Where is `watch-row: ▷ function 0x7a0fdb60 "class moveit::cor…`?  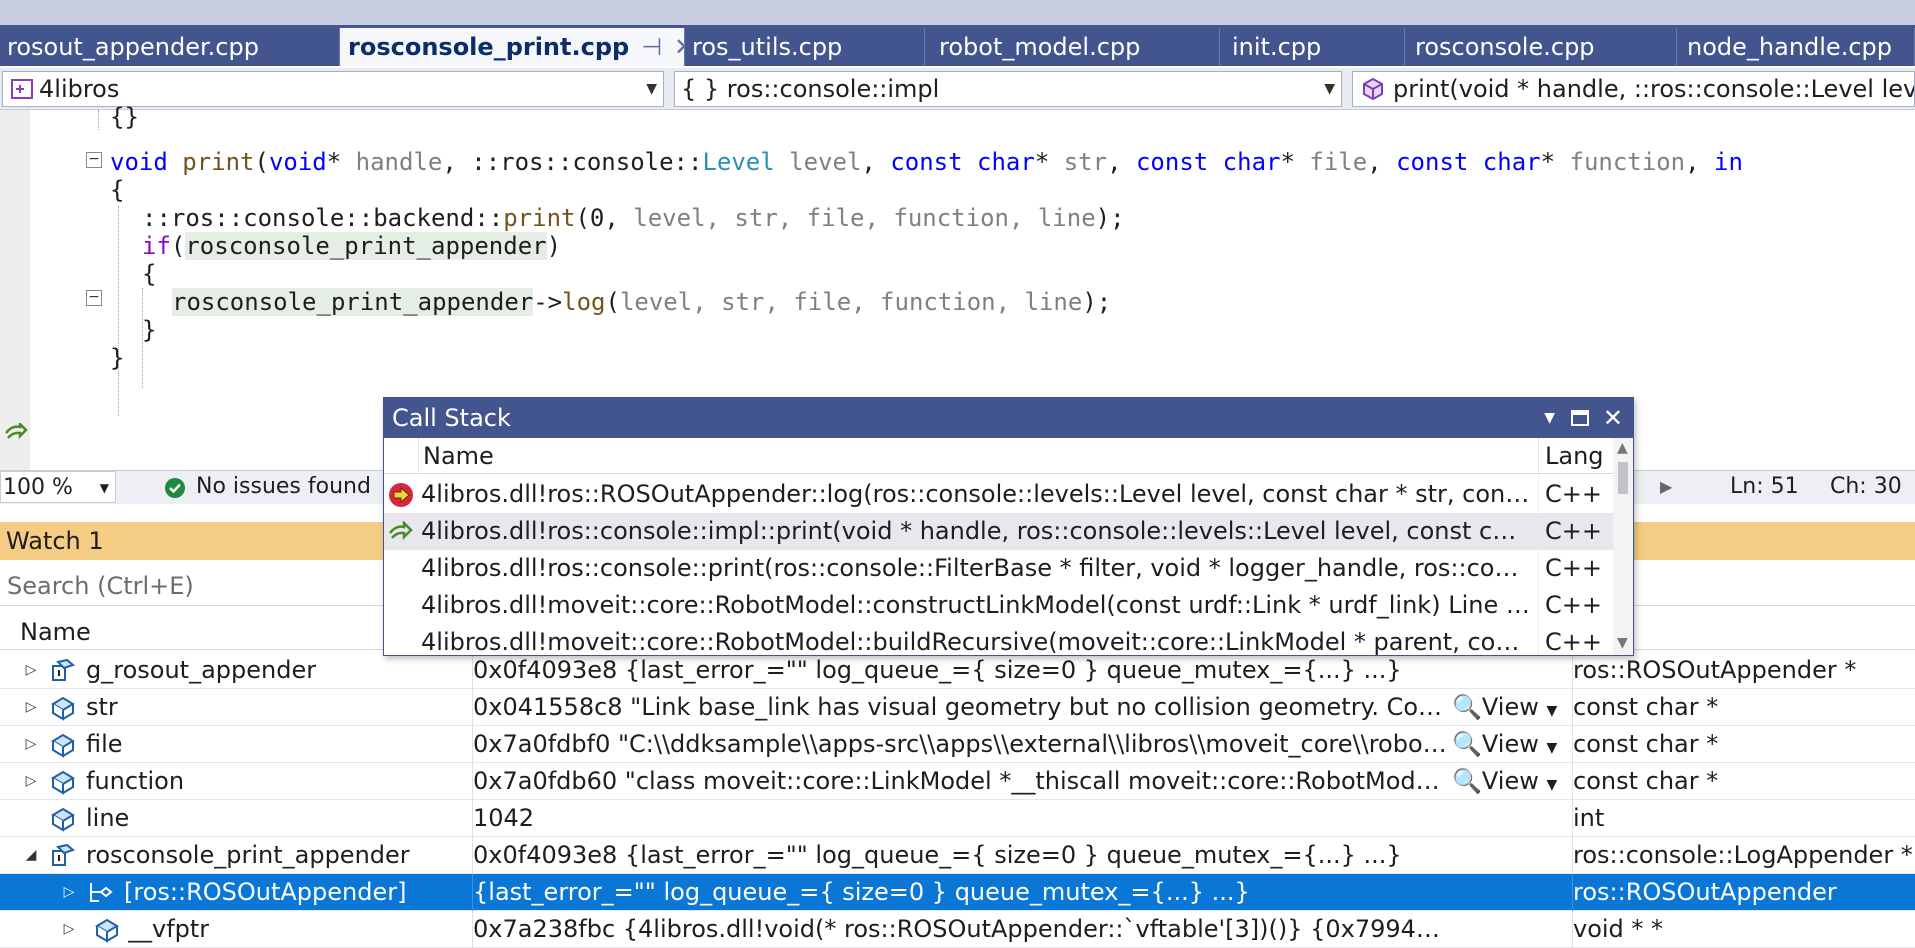 watch-row: ▷ function 0x7a0fdb60 "class moveit::cor… is located at coordinates (957, 781).